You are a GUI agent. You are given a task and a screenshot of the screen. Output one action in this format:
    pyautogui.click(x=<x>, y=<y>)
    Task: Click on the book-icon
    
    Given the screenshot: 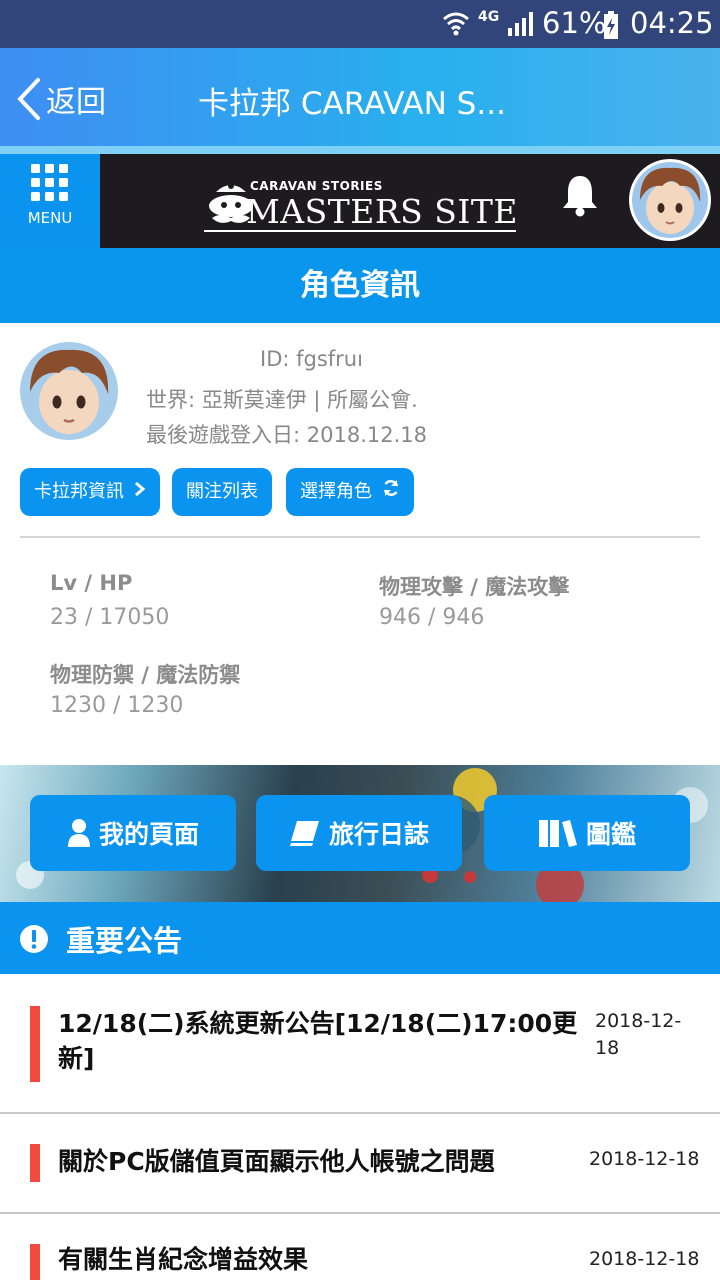 What is the action you would take?
    pyautogui.click(x=304, y=833)
    